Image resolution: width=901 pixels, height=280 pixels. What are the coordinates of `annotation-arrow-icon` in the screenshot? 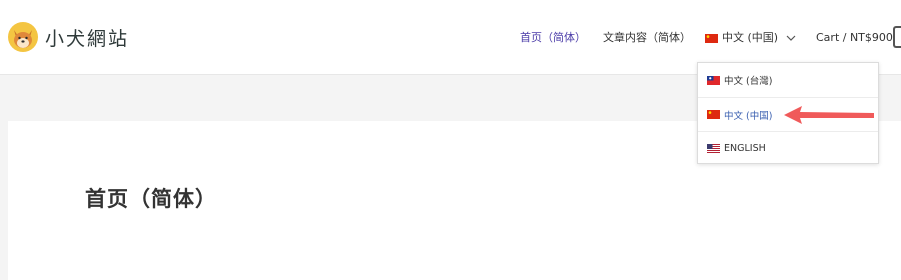 It's located at (829, 115).